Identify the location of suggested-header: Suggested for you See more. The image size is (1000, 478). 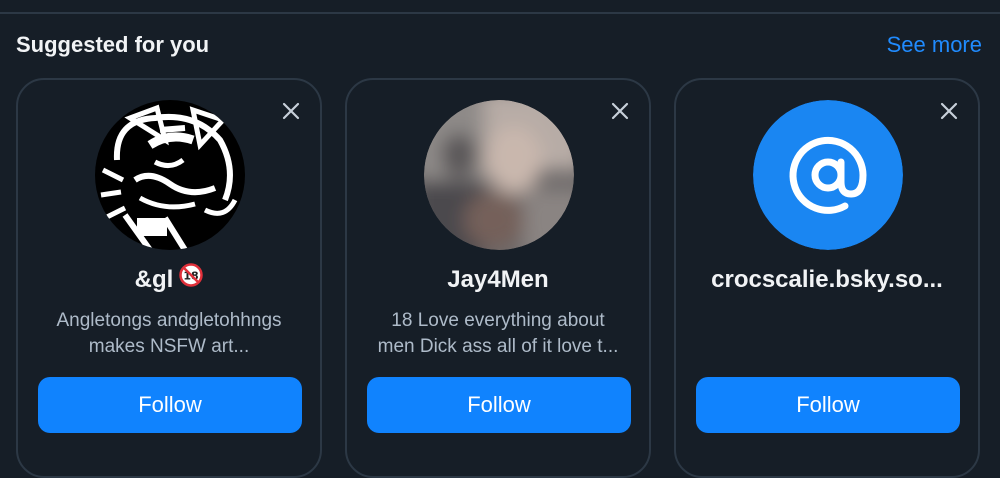
(500, 47).